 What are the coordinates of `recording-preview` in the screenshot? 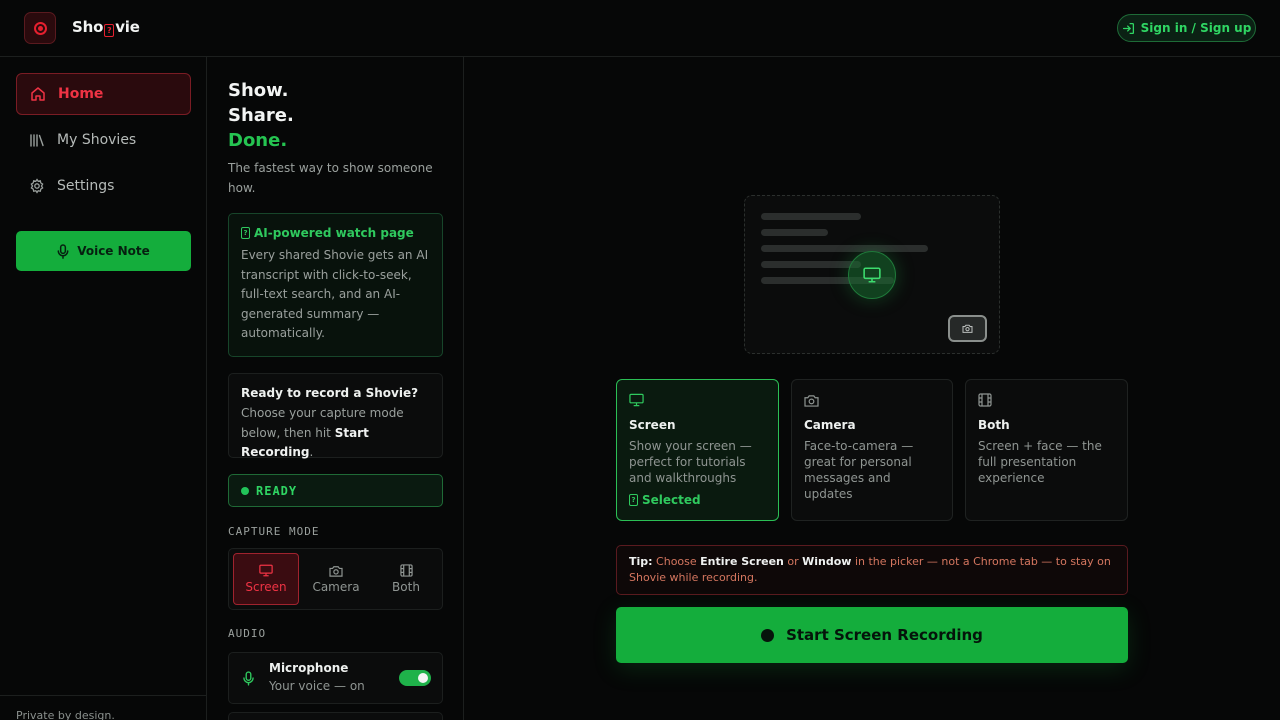 It's located at (872, 274).